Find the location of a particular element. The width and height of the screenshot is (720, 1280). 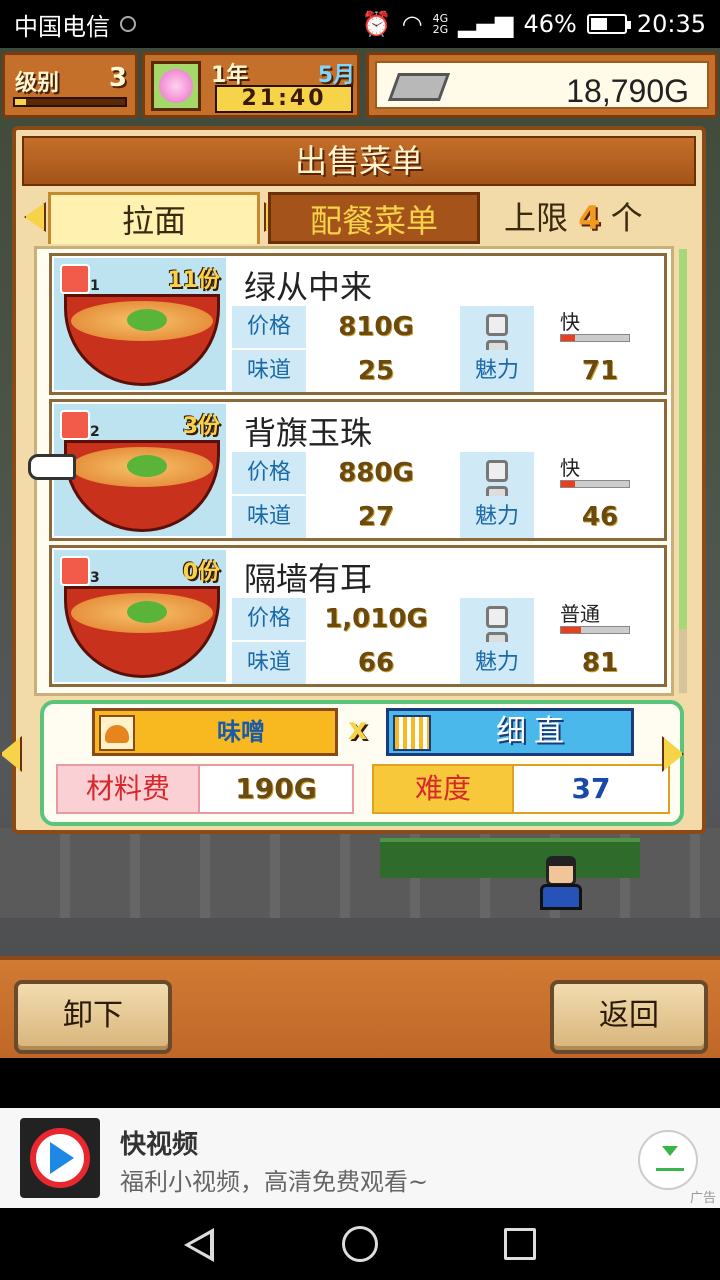

noodle-type-label: 细直 is located at coordinates (534, 731).